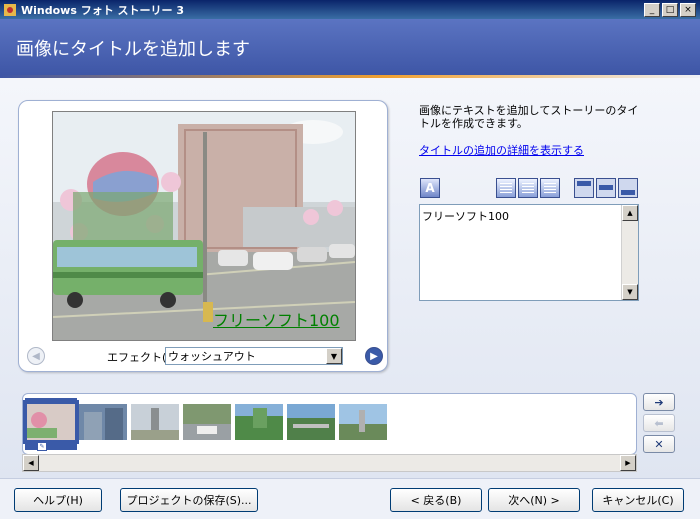 The height and width of the screenshot is (519, 700). I want to click on window-title: Windows フォト ストーリー 3, so click(103, 10).